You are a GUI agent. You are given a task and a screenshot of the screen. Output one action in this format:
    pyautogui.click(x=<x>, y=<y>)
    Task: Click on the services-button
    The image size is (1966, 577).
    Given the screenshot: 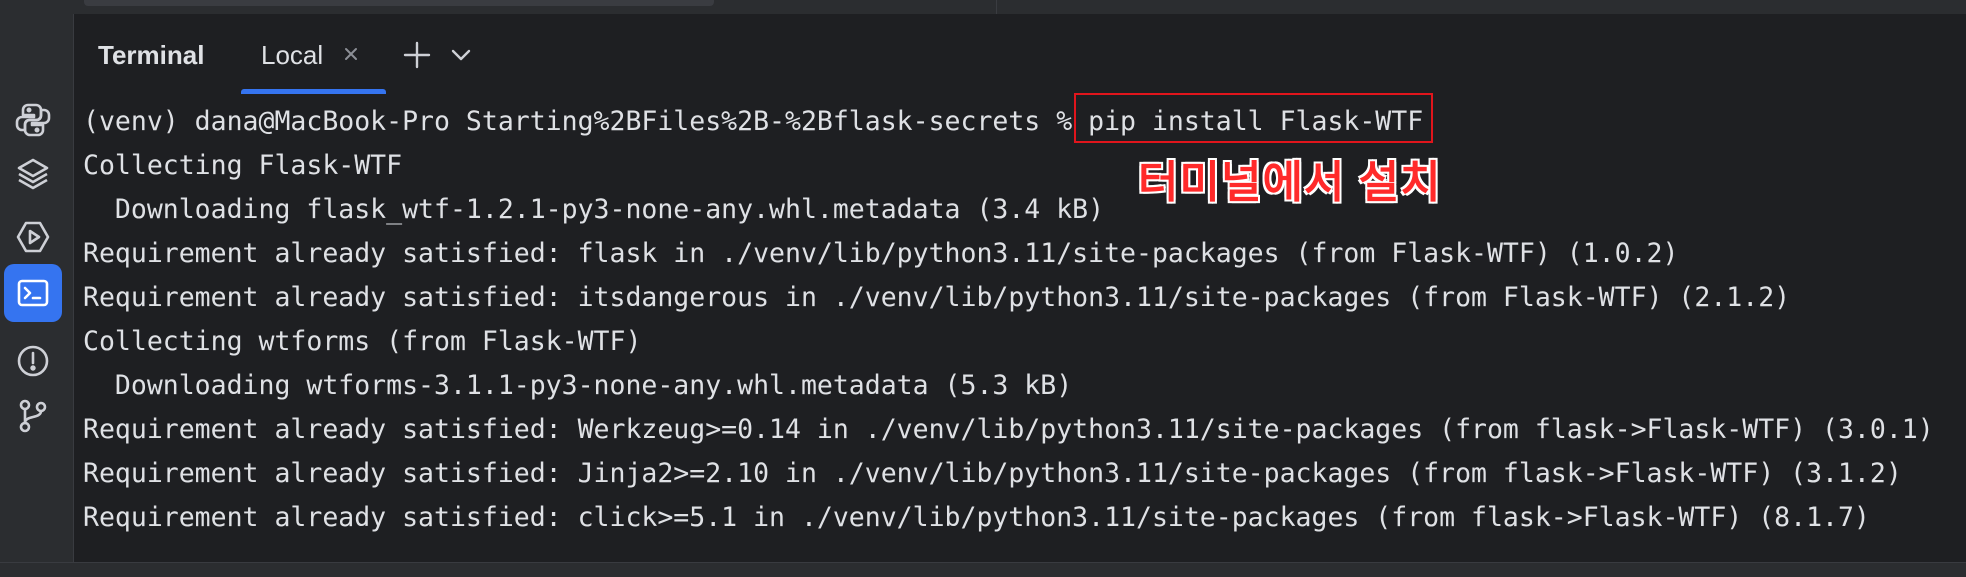 What is the action you would take?
    pyautogui.click(x=33, y=237)
    